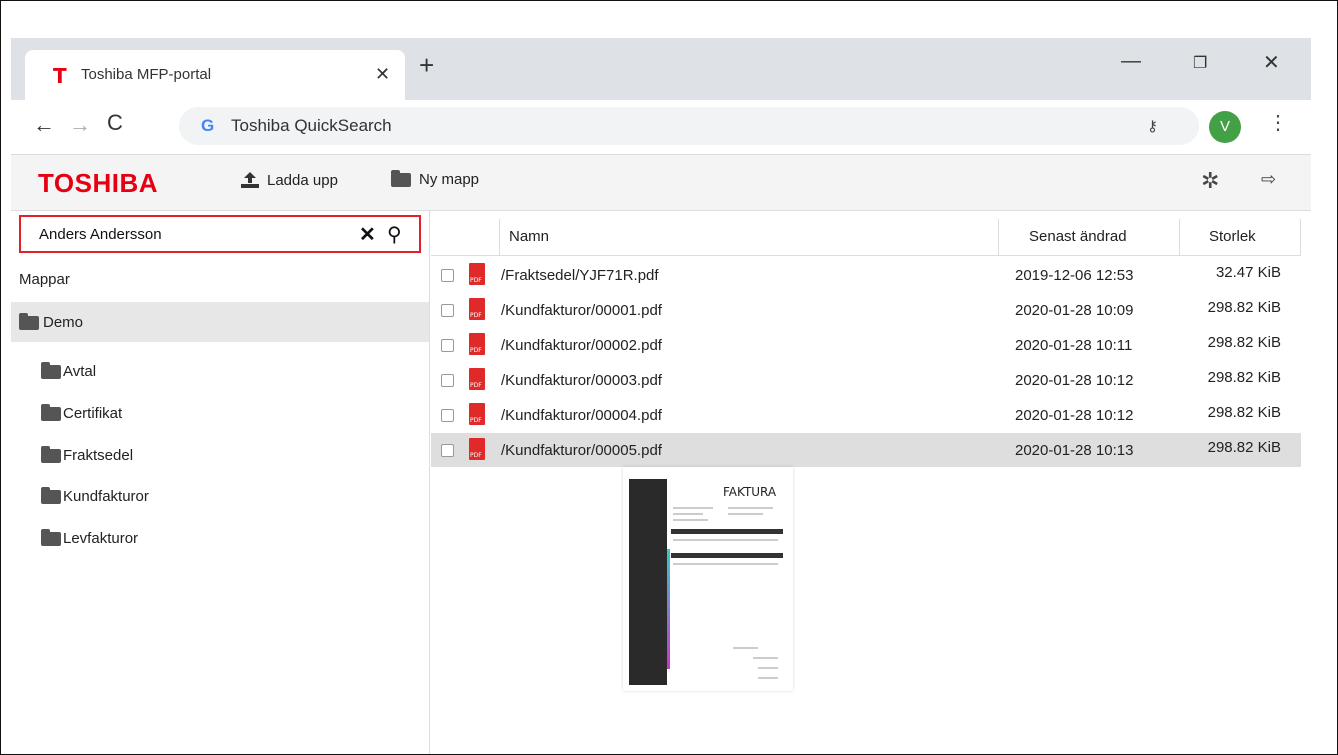 The height and width of the screenshot is (755, 1338). Describe the element at coordinates (426, 65) in the screenshot. I see `new-tab-icon: +` at that location.